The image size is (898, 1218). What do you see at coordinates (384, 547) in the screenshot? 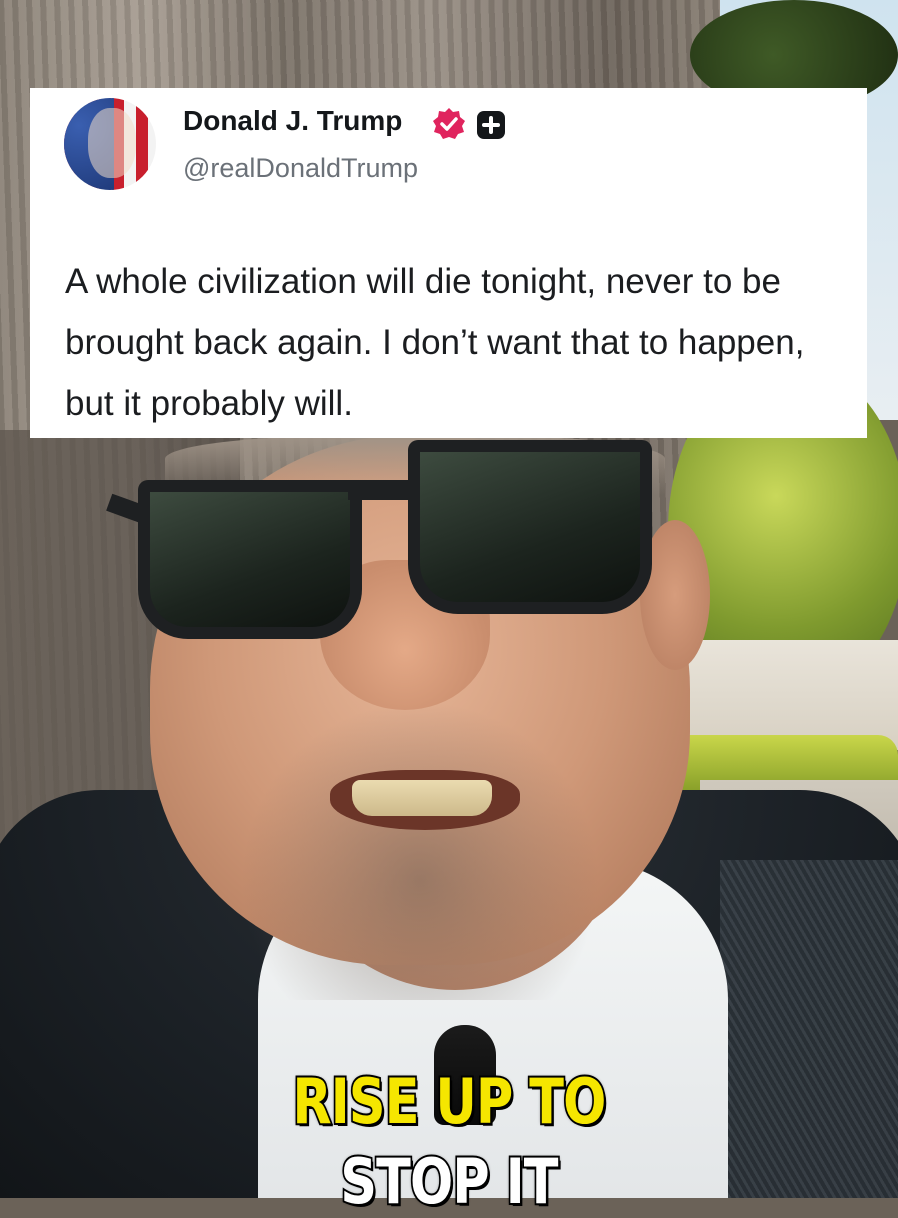
I see `sunglasses` at bounding box center [384, 547].